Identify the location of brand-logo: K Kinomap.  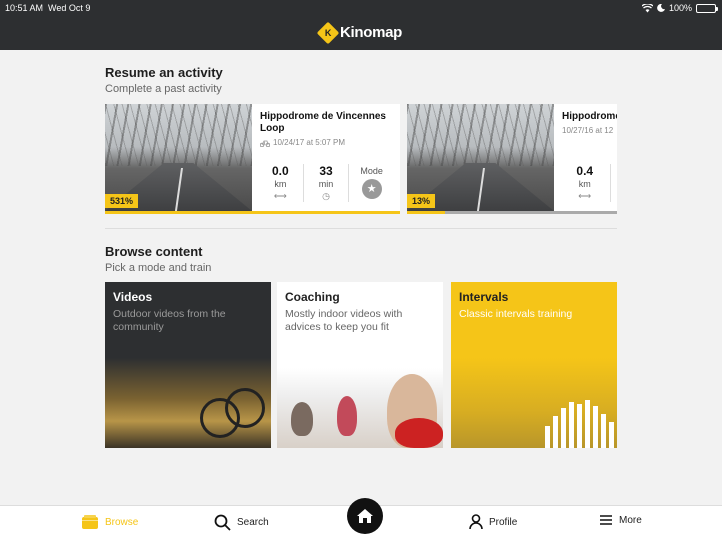
(361, 32).